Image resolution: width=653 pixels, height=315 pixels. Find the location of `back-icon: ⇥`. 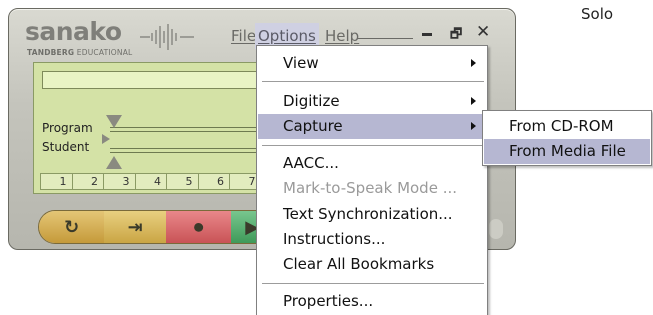

back-icon: ⇥ is located at coordinates (135, 227).